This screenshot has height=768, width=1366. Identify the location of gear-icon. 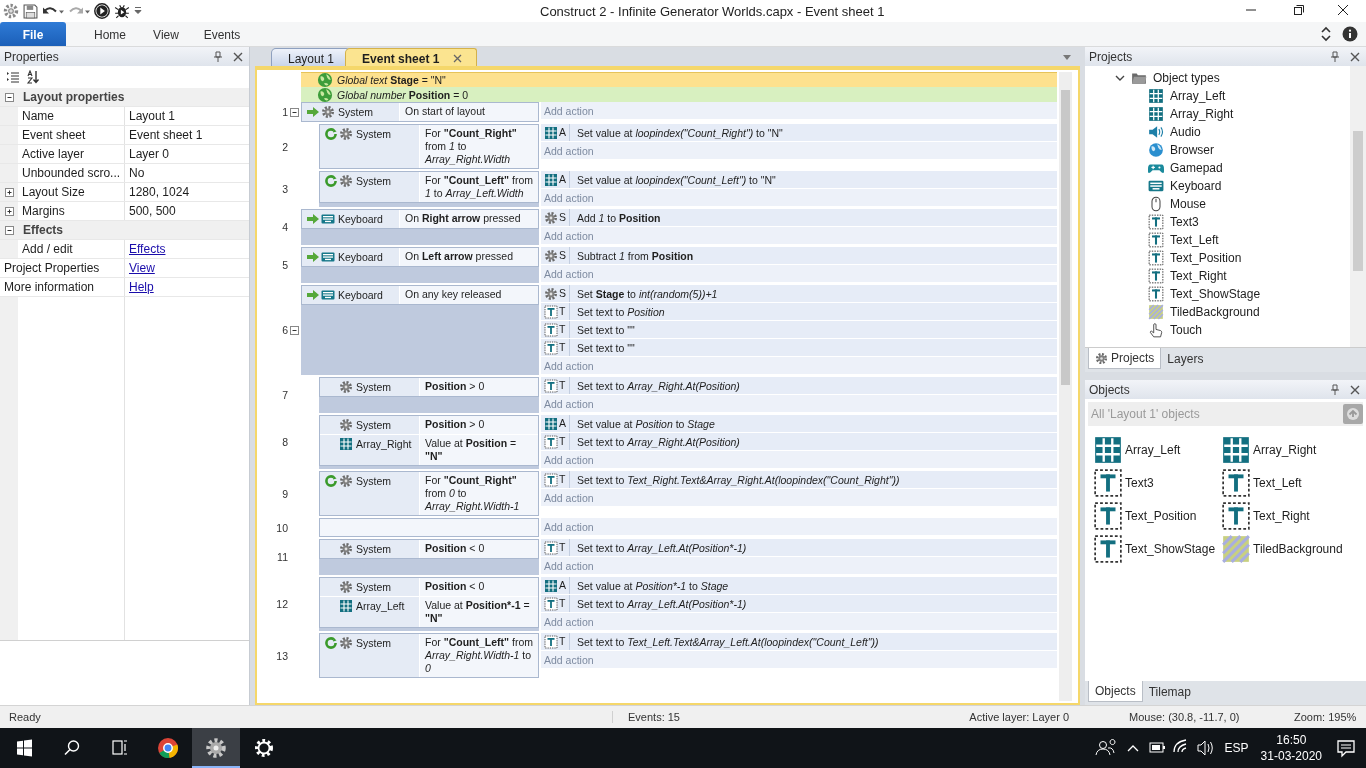
(11, 11).